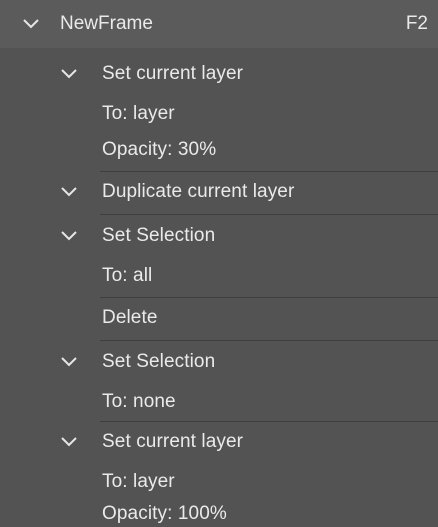 The height and width of the screenshot is (527, 438). I want to click on action-param-row: Opacity: 30%, so click(219, 150).